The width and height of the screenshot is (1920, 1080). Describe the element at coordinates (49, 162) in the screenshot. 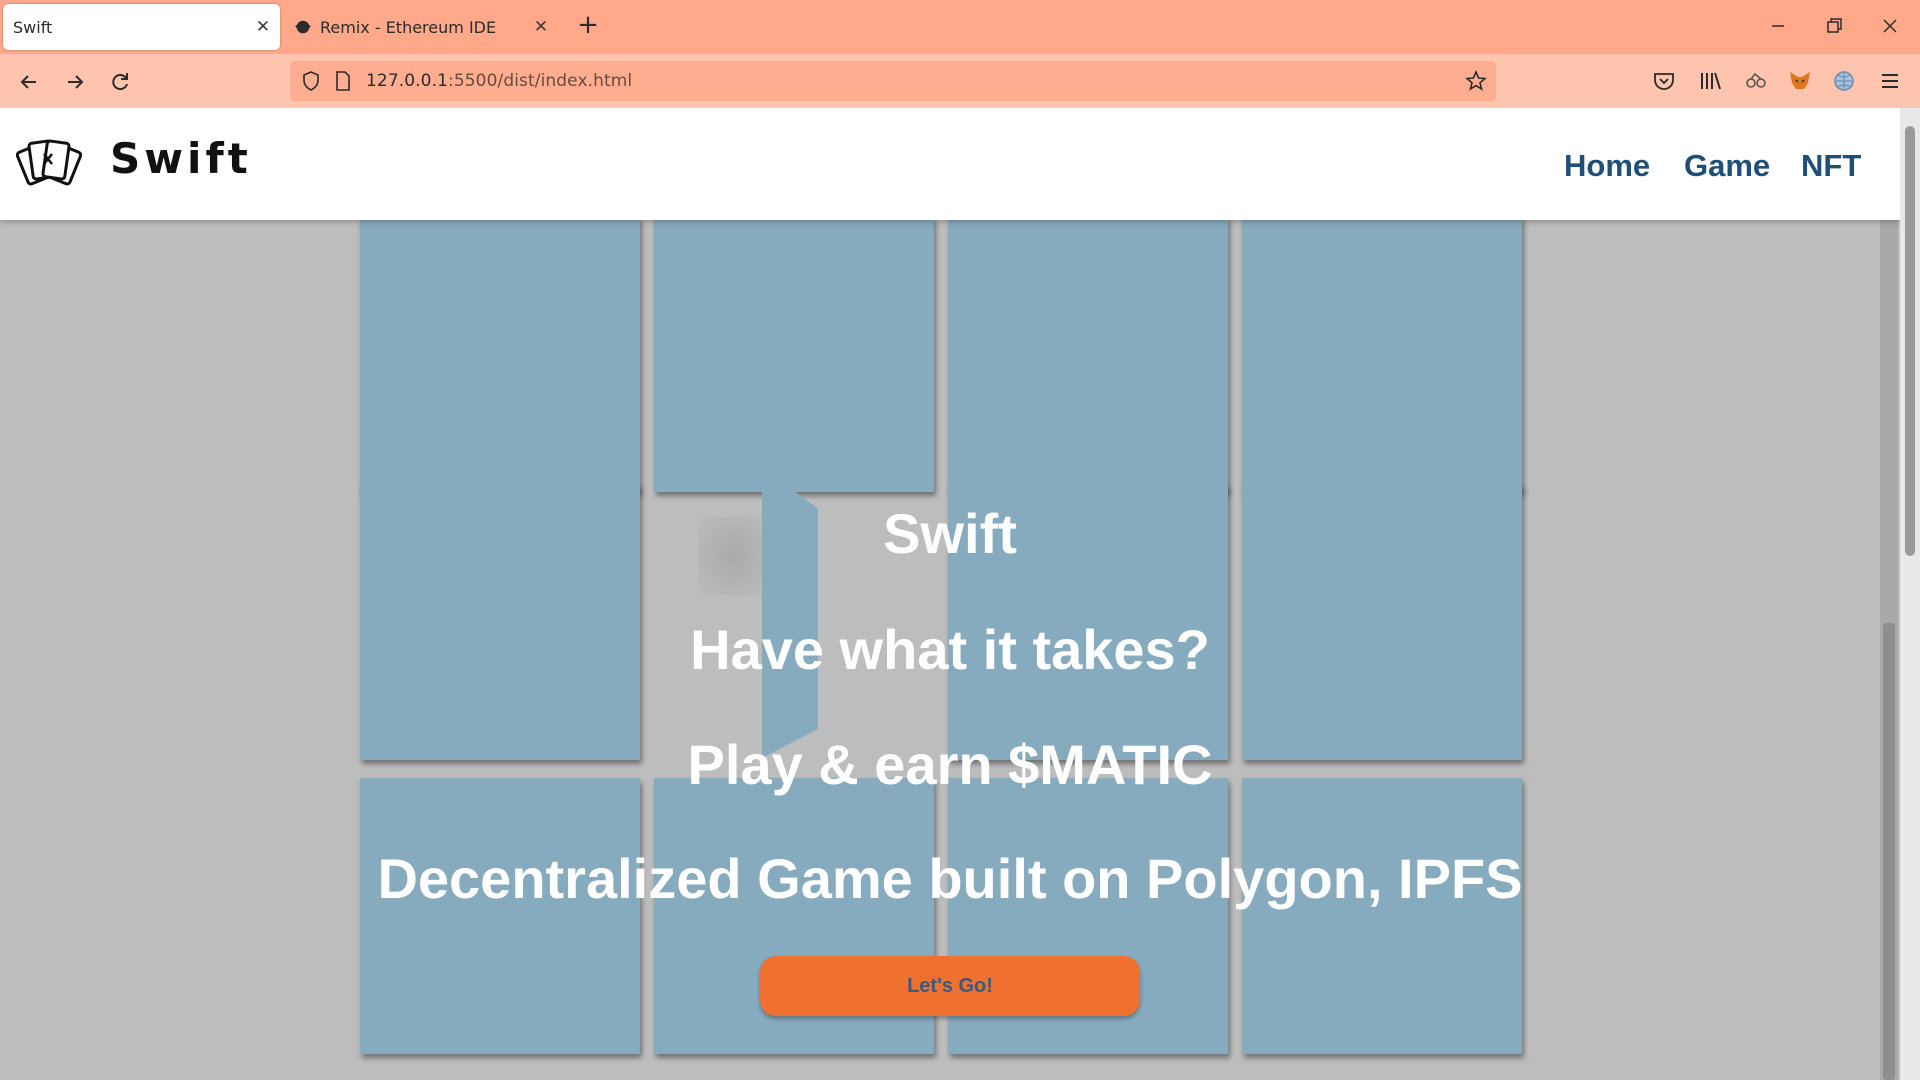

I see `cards-logo-icon` at that location.